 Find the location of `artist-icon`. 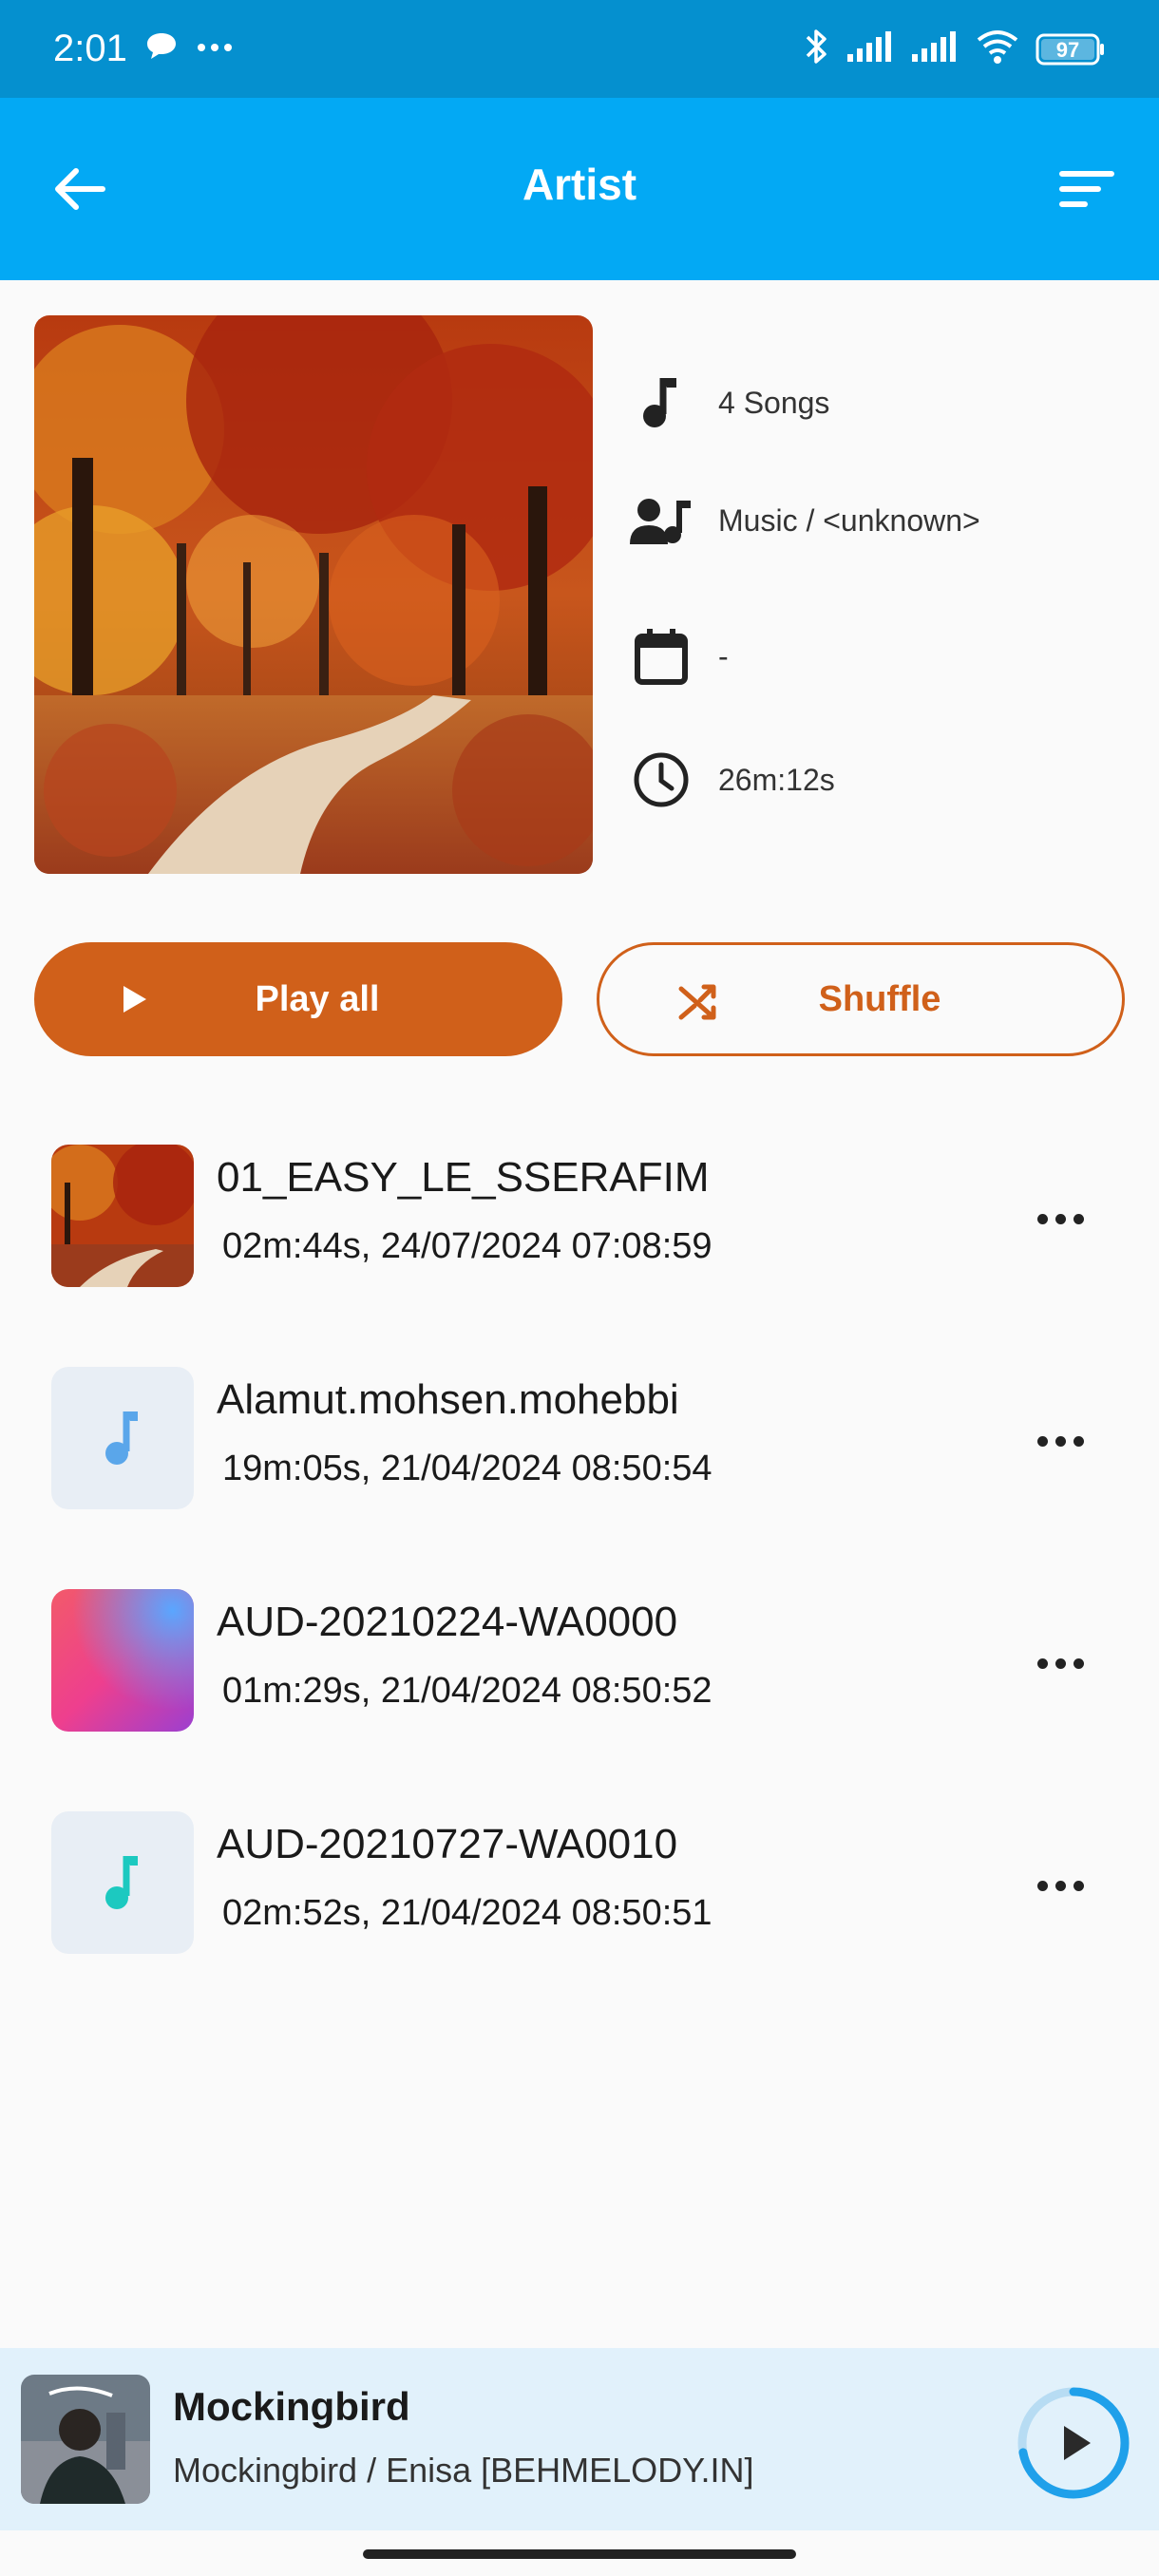

artist-icon is located at coordinates (661, 520).